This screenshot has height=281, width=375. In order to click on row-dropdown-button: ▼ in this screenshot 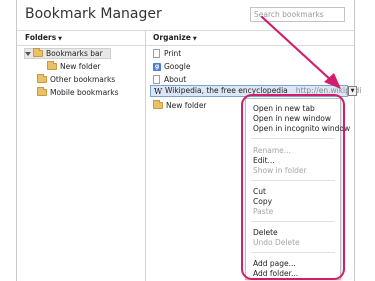, I will do `click(352, 91)`.